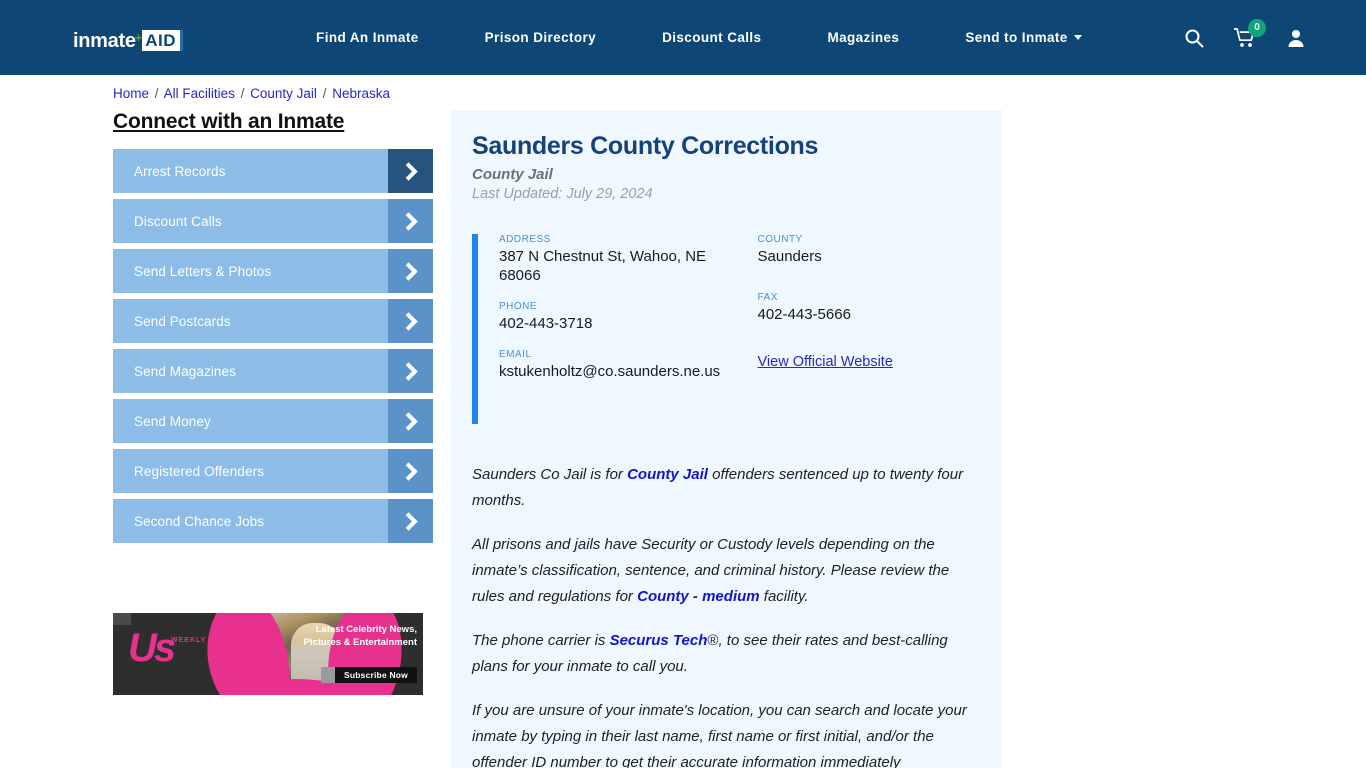 This screenshot has height=768, width=1366. What do you see at coordinates (789, 256) in the screenshot?
I see `county-value: Saunders` at bounding box center [789, 256].